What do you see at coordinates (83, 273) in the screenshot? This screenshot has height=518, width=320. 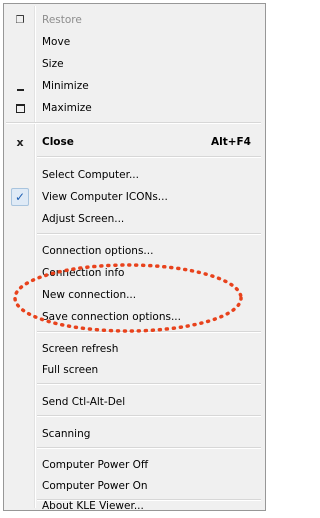 I see `menu-item-label: Connection info` at bounding box center [83, 273].